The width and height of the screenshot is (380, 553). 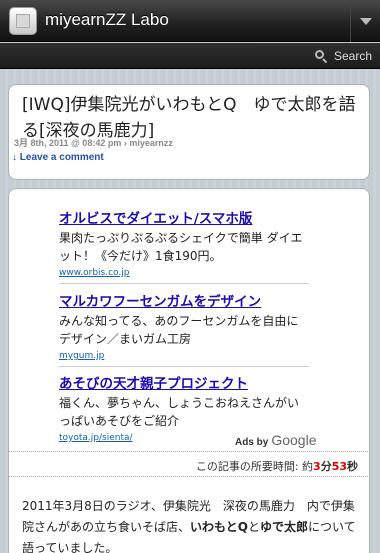 What do you see at coordinates (184, 302) in the screenshot?
I see `ad-title: マルカワフーセンガムをデザイン` at bounding box center [184, 302].